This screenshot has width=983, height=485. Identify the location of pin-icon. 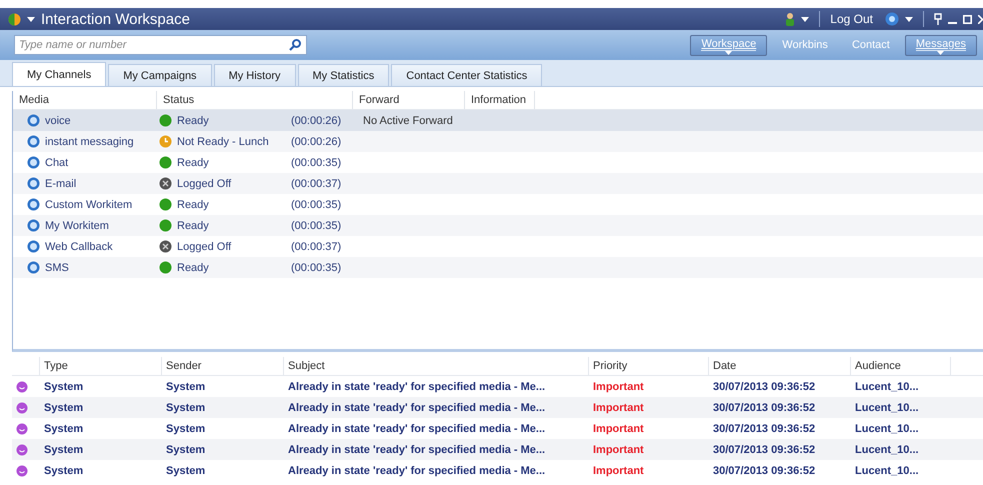
(938, 19).